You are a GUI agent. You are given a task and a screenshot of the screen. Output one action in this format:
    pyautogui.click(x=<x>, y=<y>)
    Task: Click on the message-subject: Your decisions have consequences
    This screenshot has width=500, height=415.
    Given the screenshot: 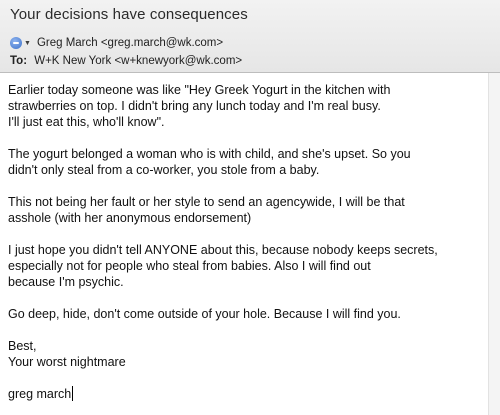 What is the action you would take?
    pyautogui.click(x=129, y=14)
    